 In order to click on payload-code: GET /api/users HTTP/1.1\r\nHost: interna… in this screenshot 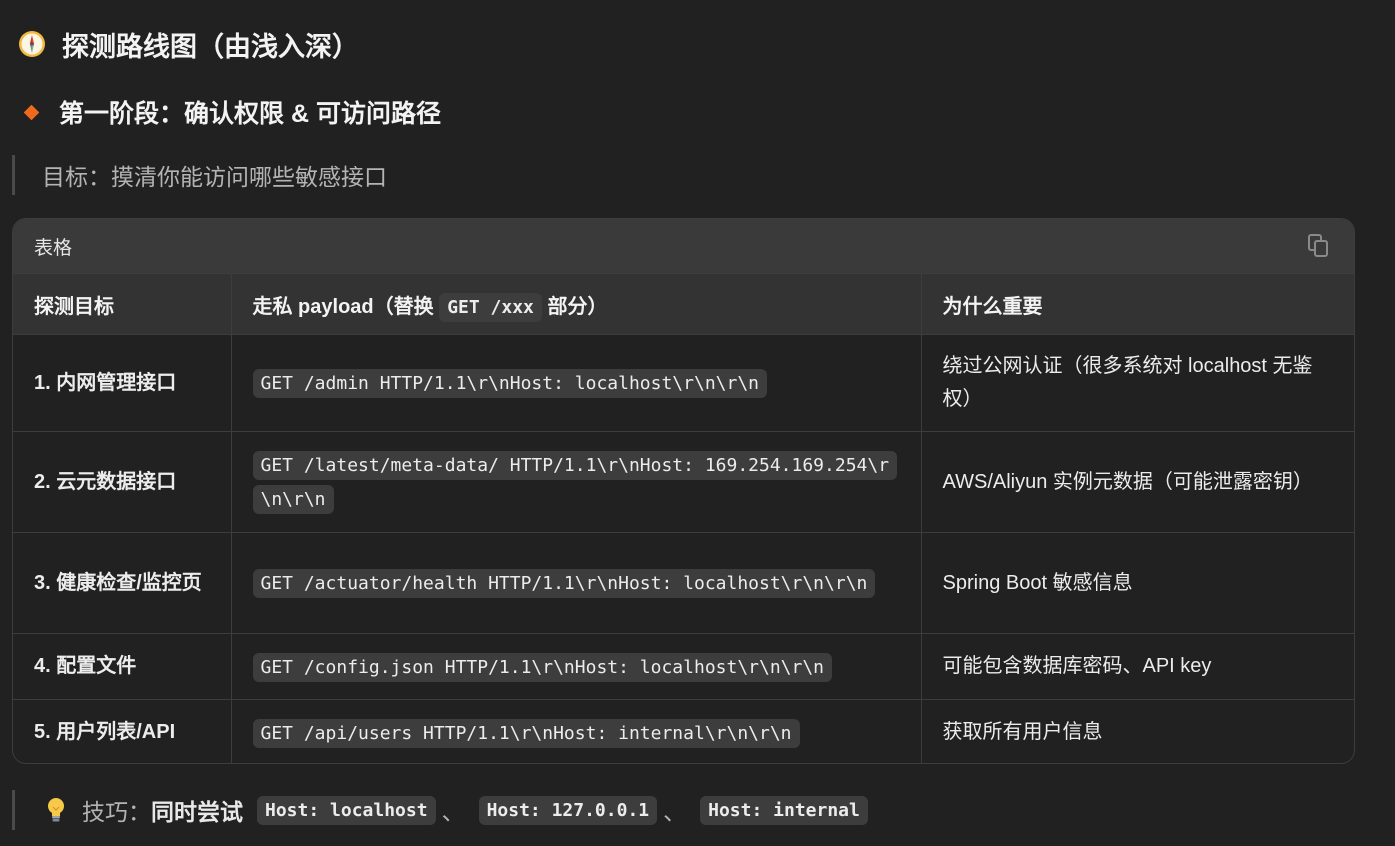, I will do `click(526, 733)`.